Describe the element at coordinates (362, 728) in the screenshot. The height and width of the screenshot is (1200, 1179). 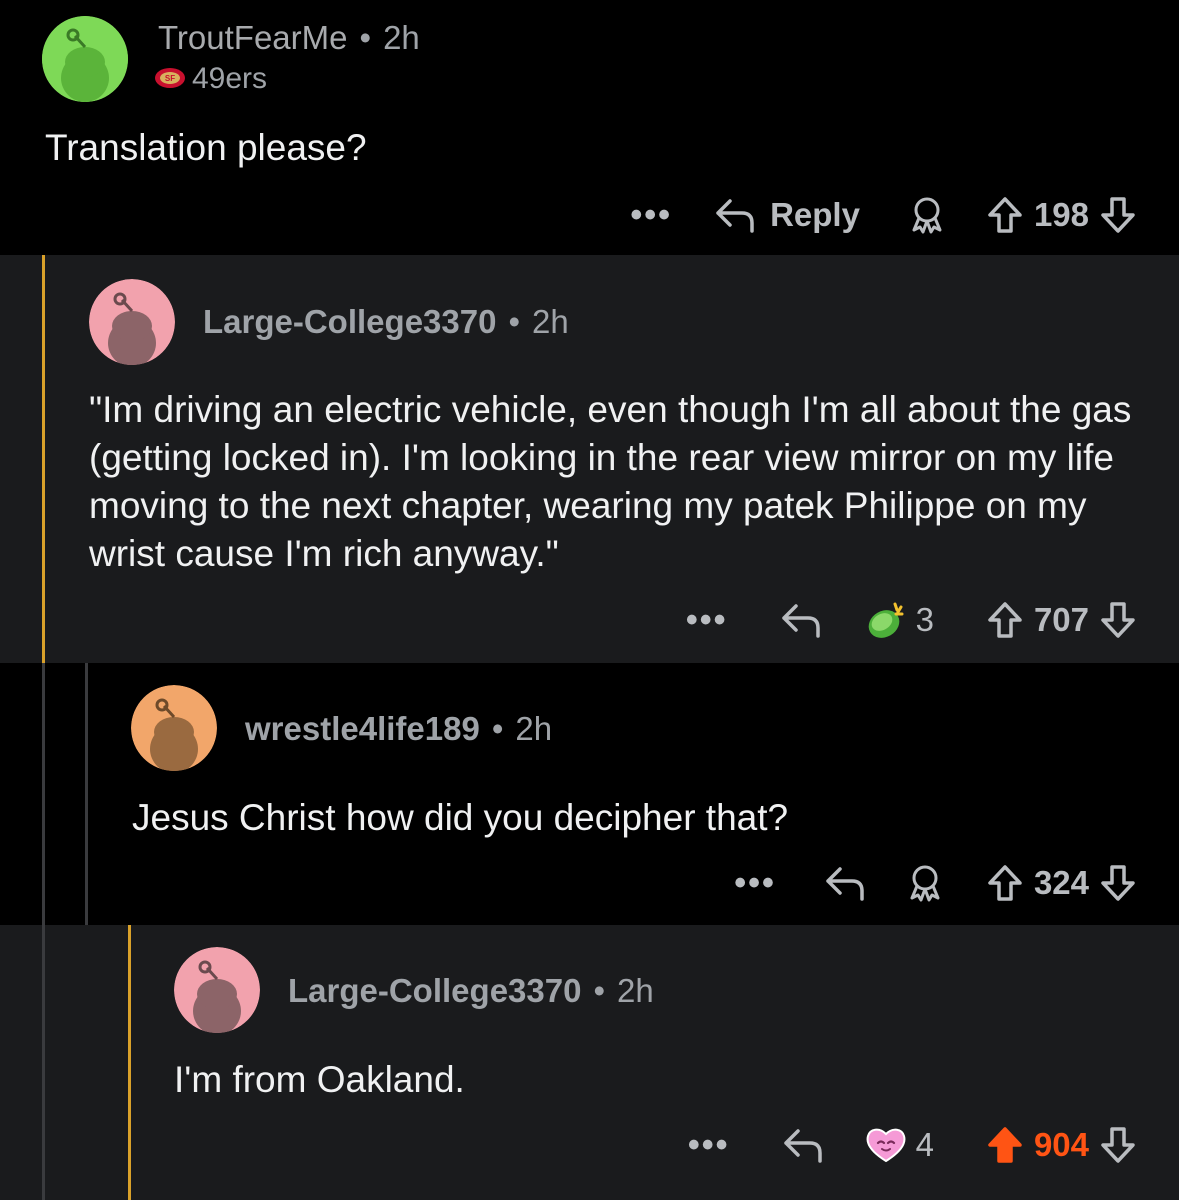
I see `username: wrestle4life189` at that location.